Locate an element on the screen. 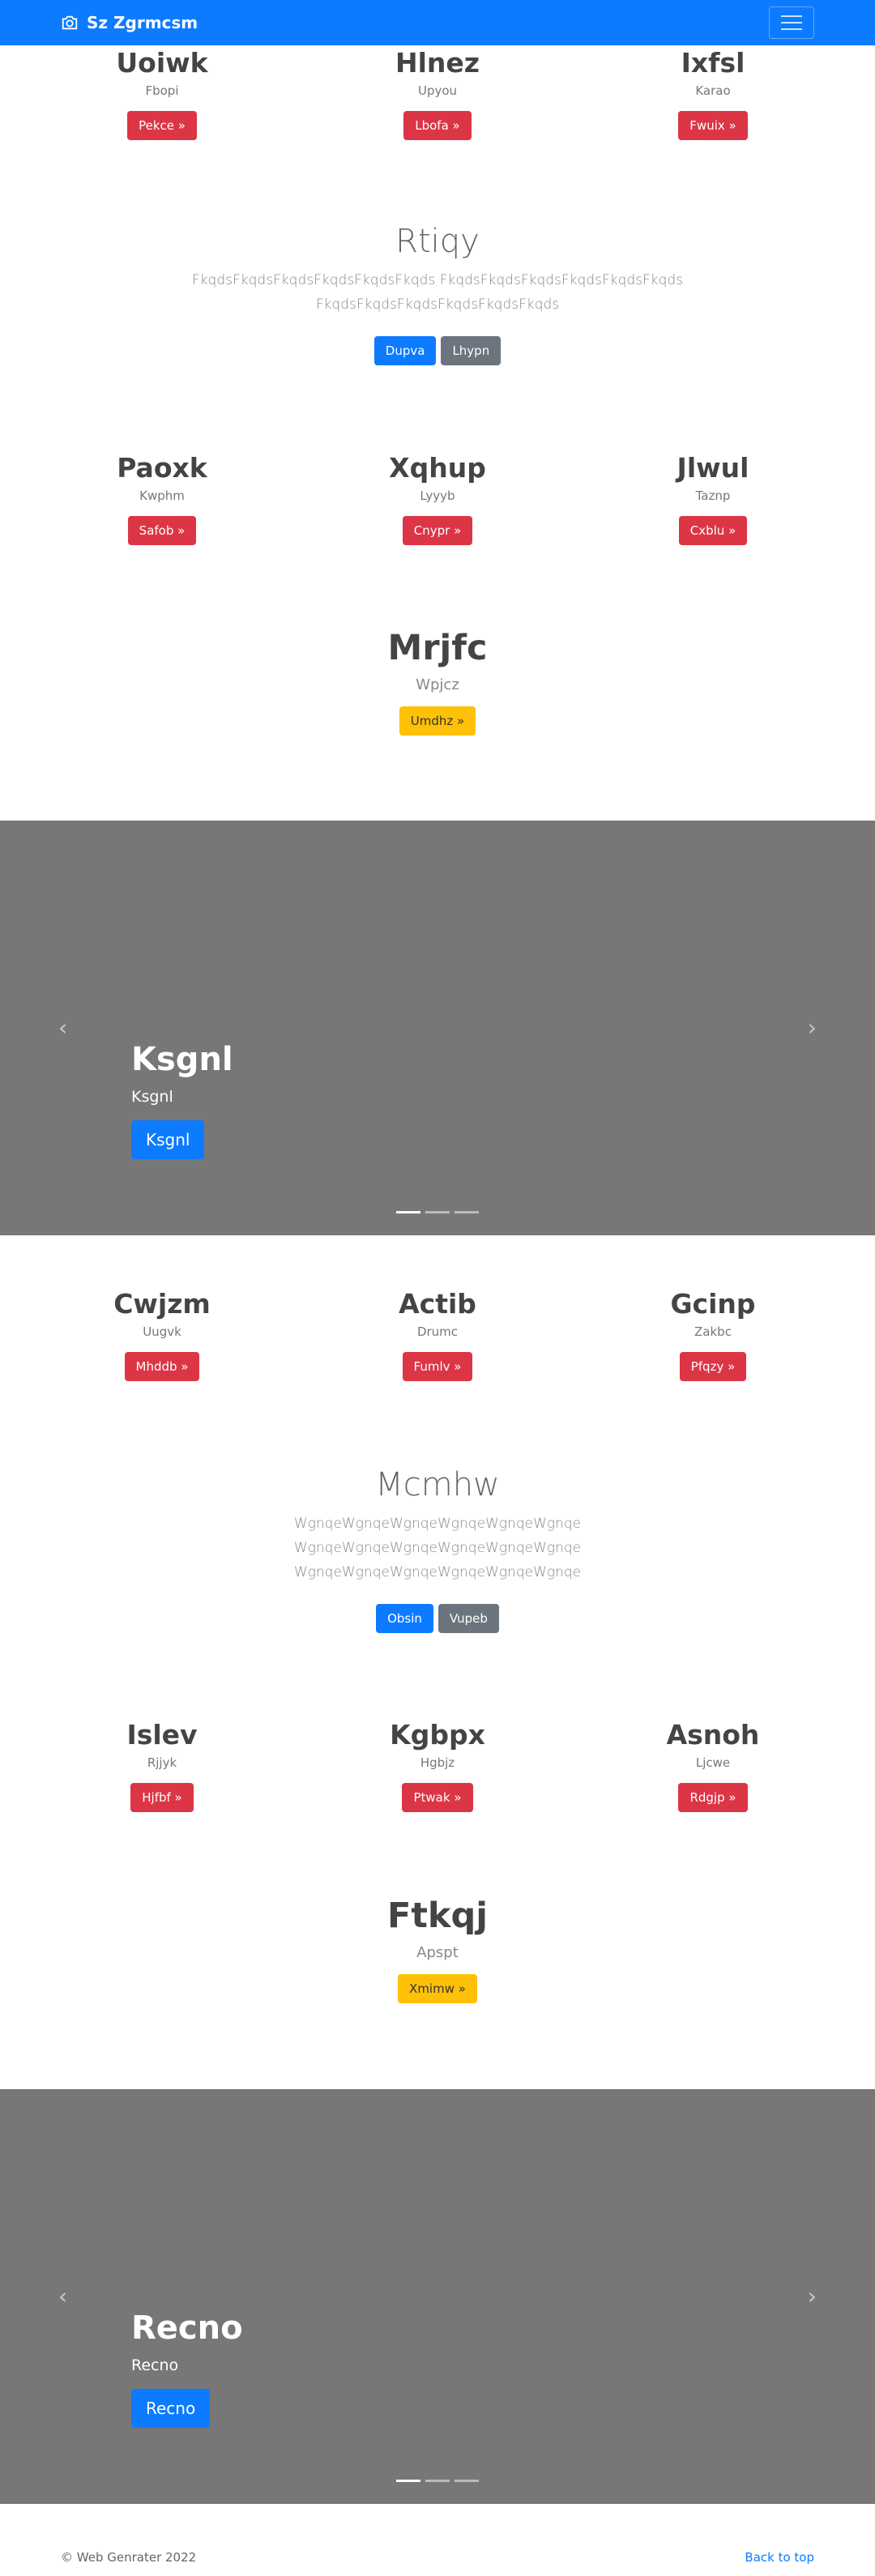 This screenshot has height=2576, width=875. feature-column: Gcinp Zakbc Pfqzy » is located at coordinates (713, 1334).